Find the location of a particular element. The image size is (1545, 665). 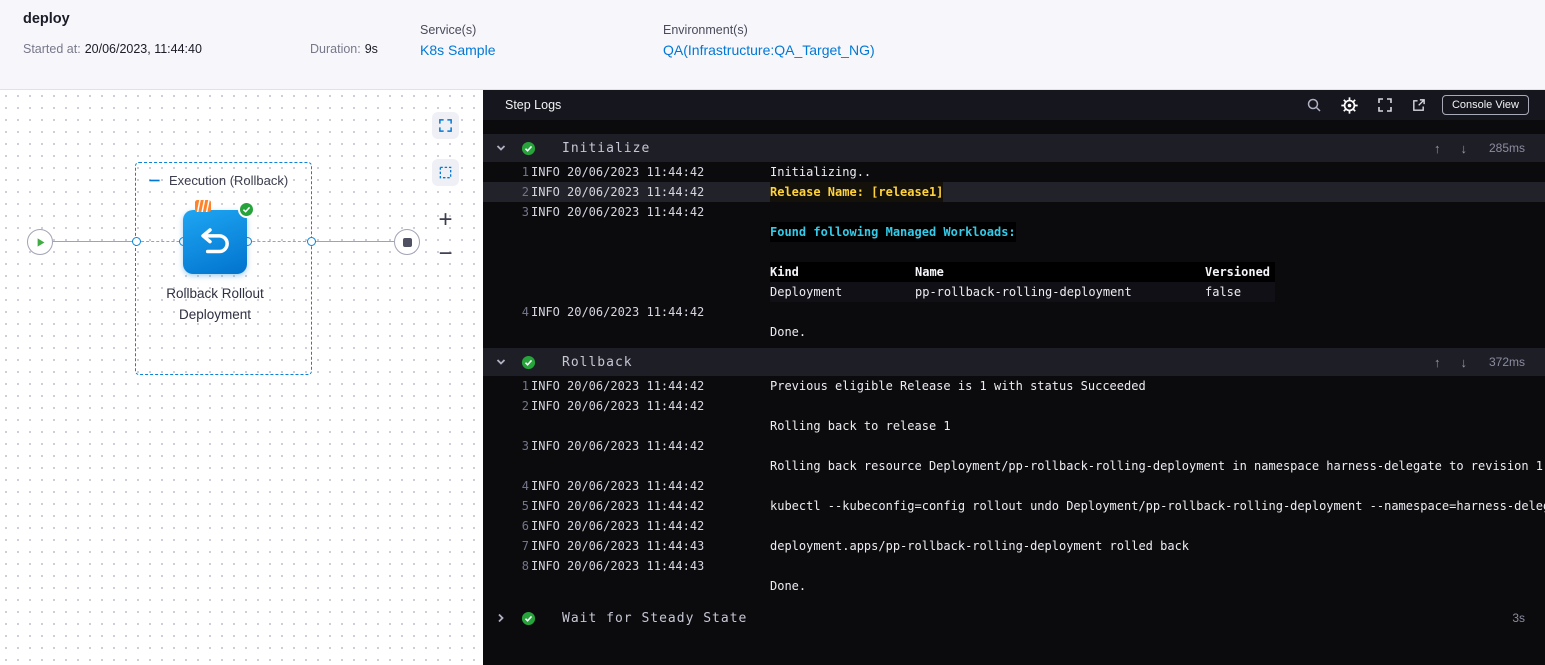

log-message: Found following Managed Workloads: is located at coordinates (893, 232).